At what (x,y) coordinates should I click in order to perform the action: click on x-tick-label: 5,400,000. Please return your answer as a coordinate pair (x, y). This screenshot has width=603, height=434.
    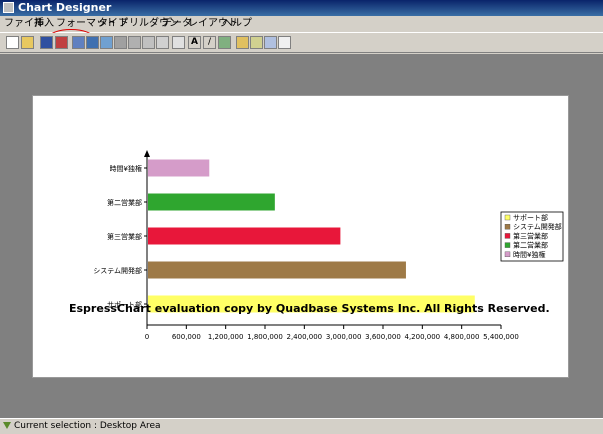
    Looking at the image, I should click on (501, 337).